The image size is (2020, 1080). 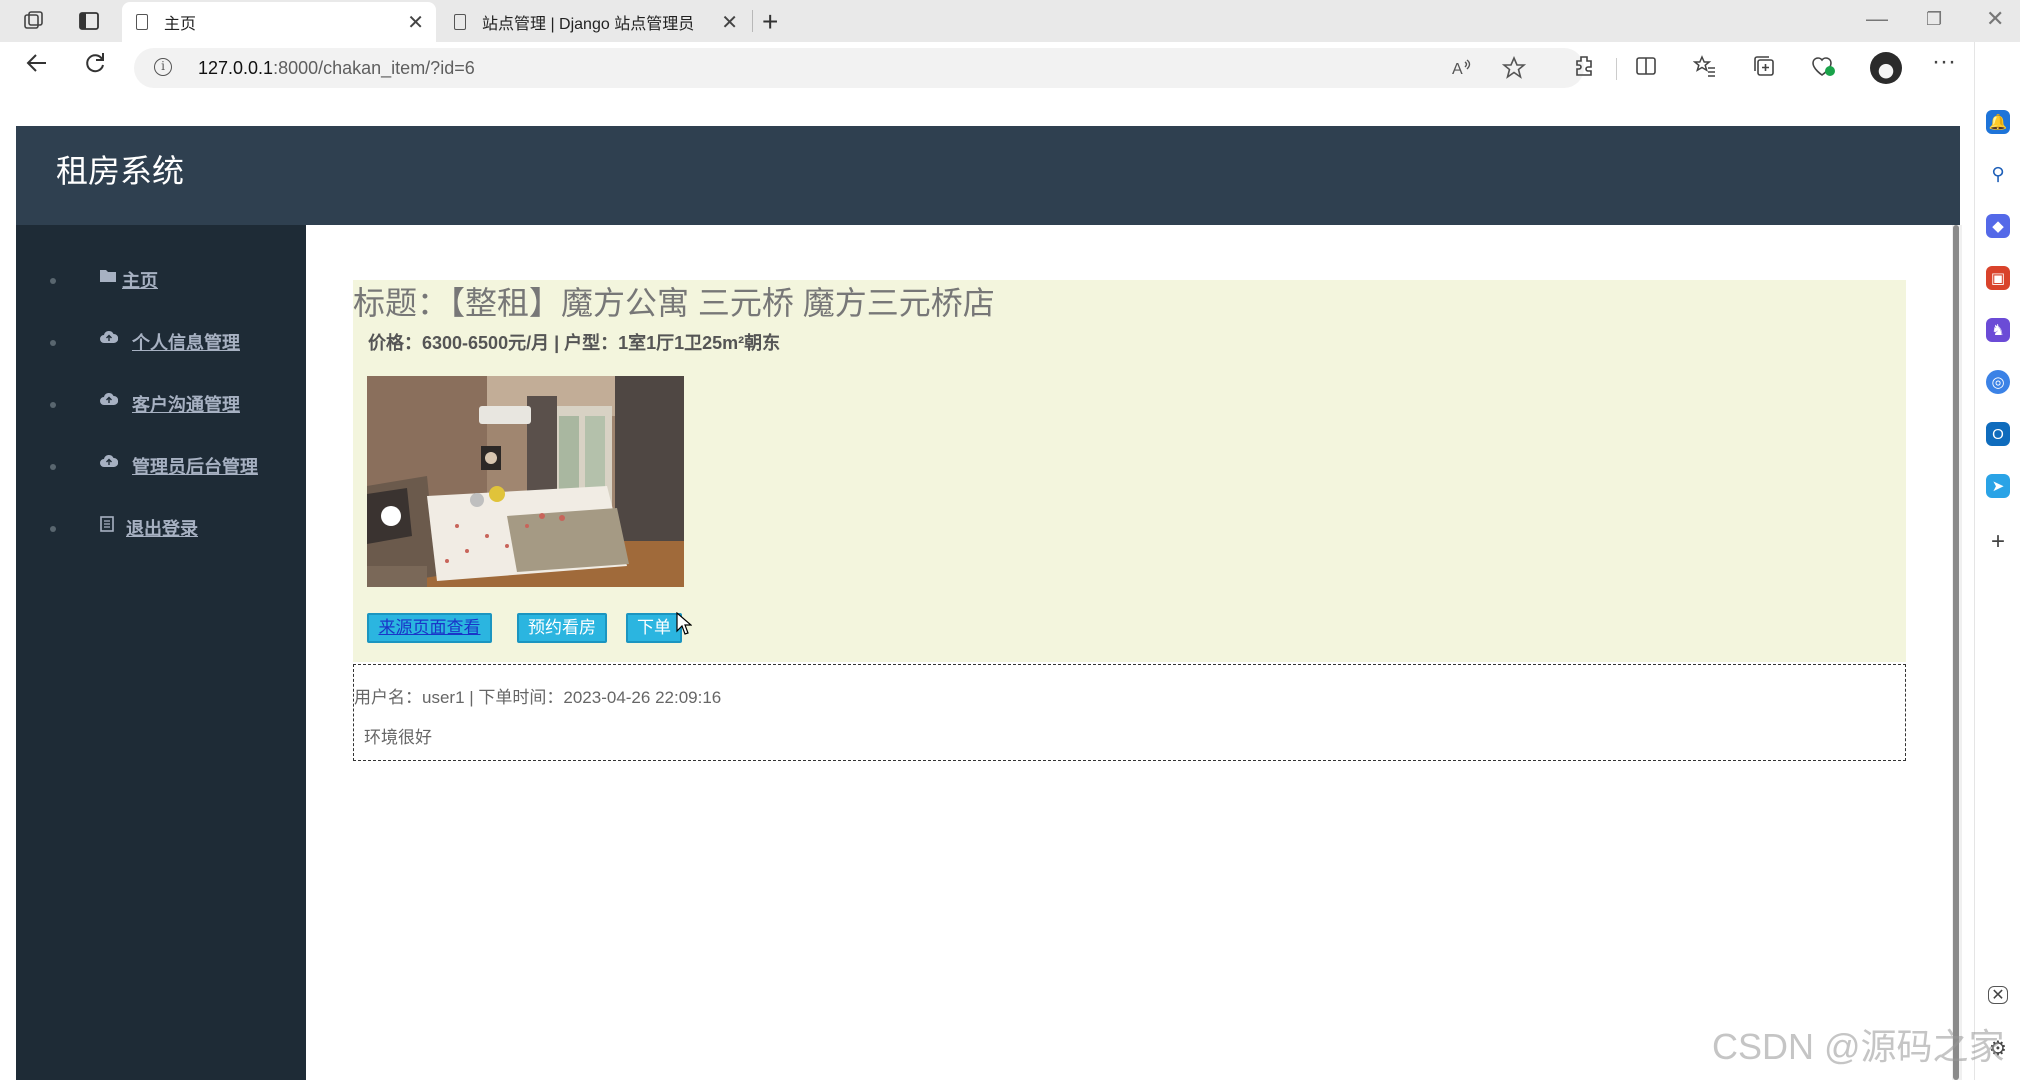 What do you see at coordinates (108, 277) in the screenshot?
I see `folder-icon` at bounding box center [108, 277].